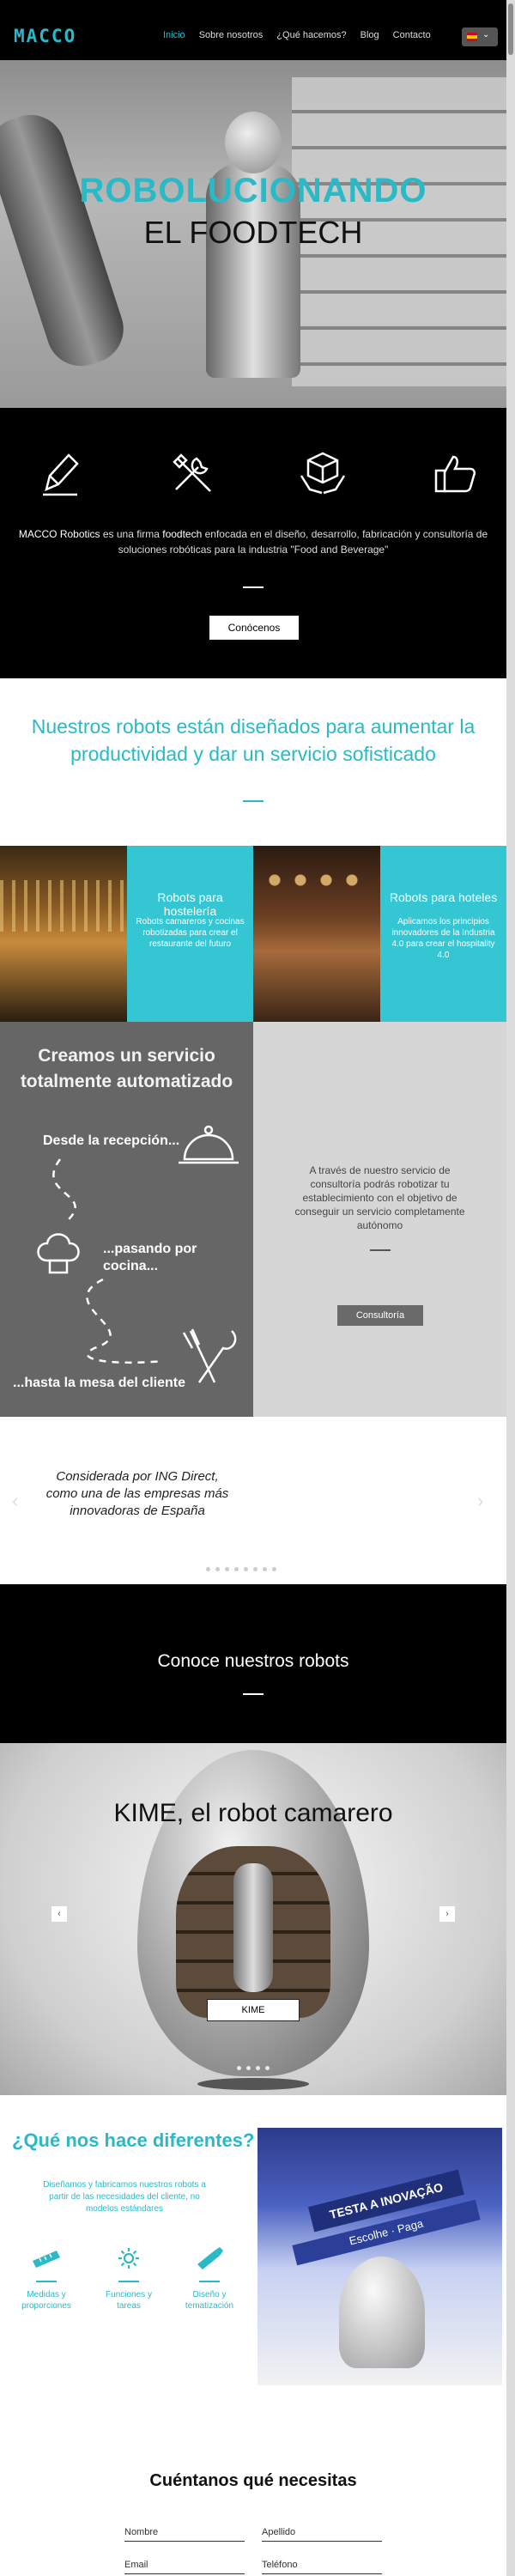 This screenshot has height=2576, width=515. What do you see at coordinates (129, 2301) in the screenshot?
I see `feature-label: Funciones y tareas` at bounding box center [129, 2301].